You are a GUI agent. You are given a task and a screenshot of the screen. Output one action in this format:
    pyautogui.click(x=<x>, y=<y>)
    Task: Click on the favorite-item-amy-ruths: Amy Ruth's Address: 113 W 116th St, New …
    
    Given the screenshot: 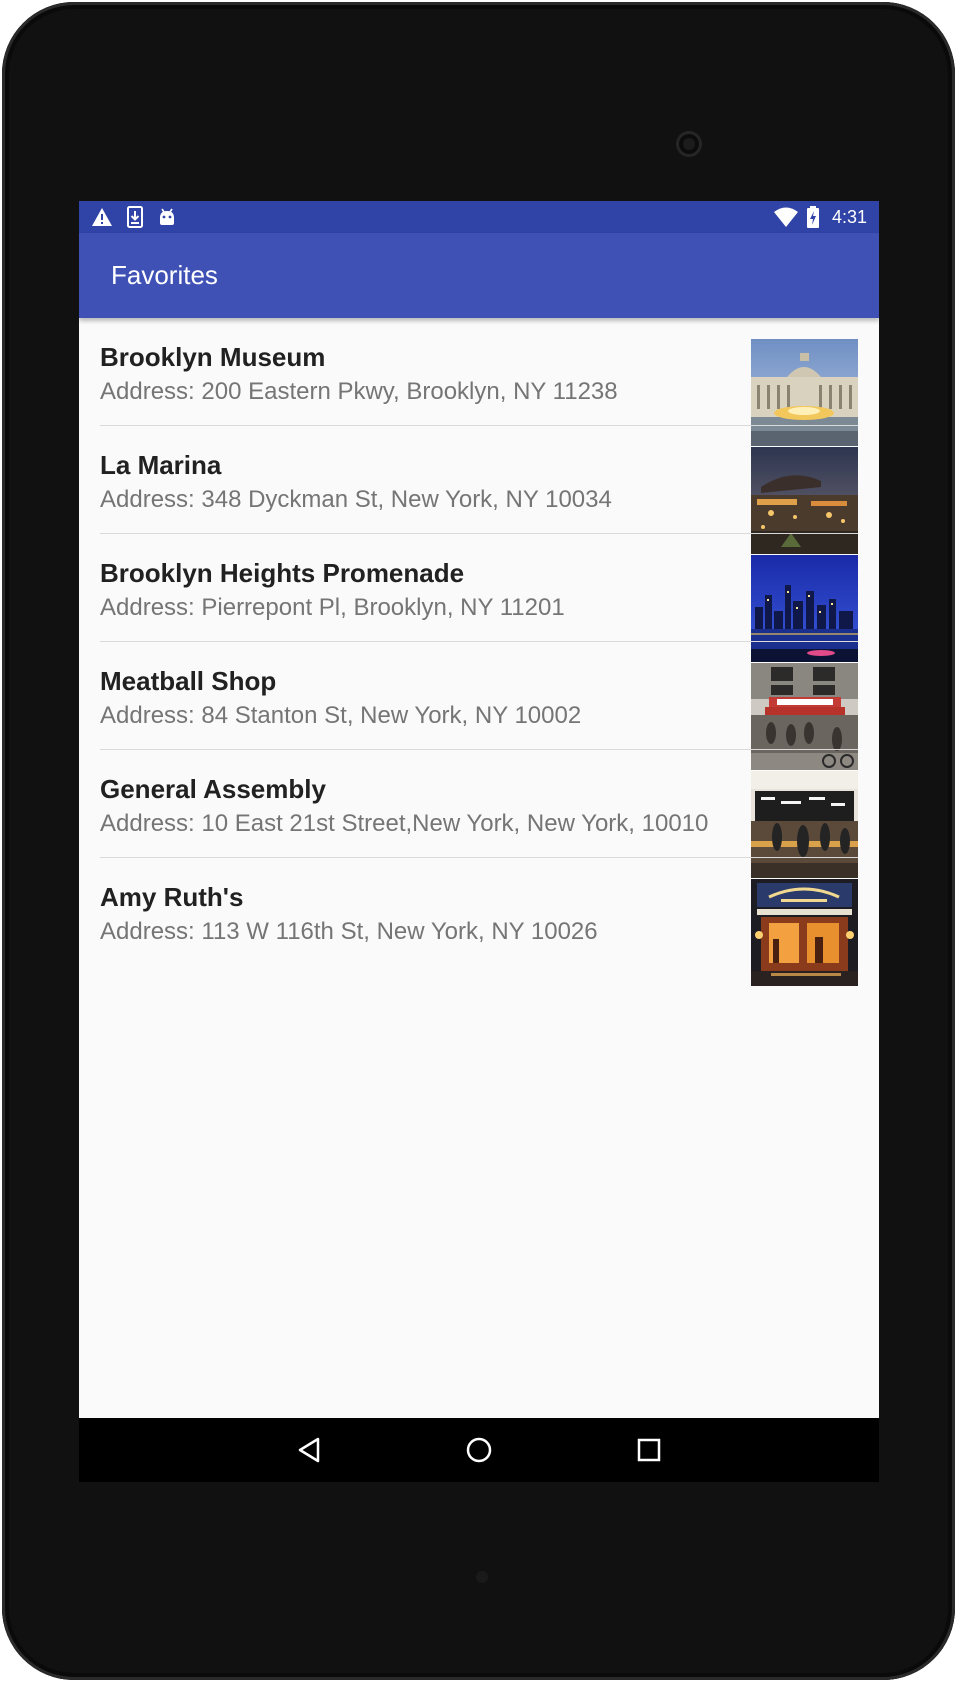 What is the action you would take?
    pyautogui.click(x=479, y=922)
    